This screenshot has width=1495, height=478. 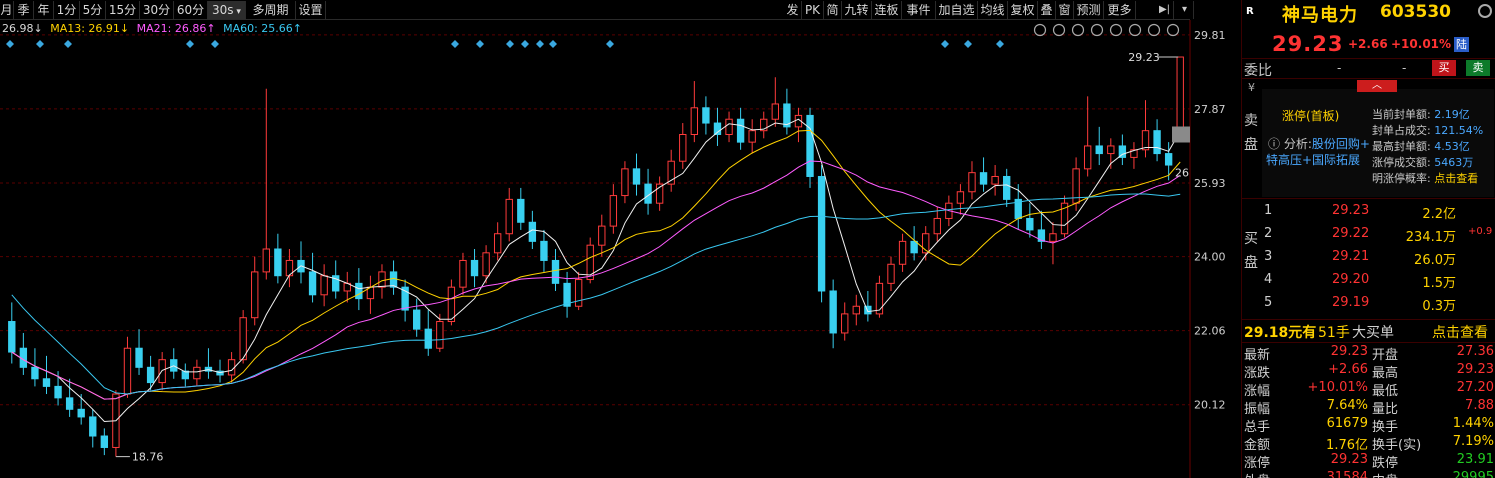 I want to click on y-tick-label: 24.00, so click(x=1210, y=257).